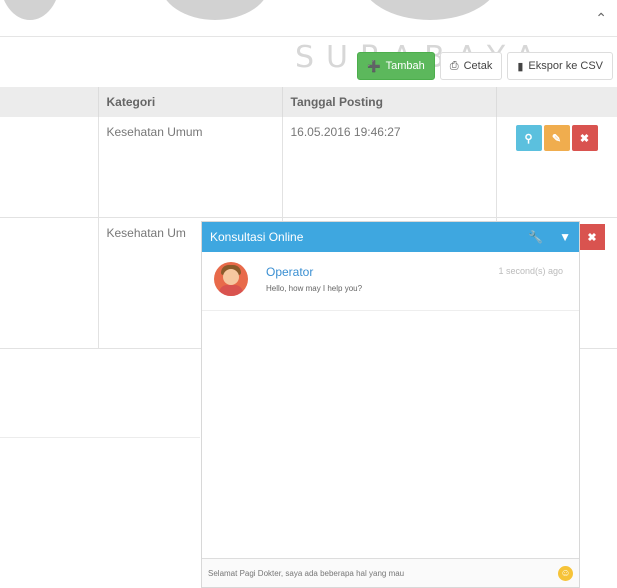 The height and width of the screenshot is (588, 617). I want to click on avatar, so click(231, 279).